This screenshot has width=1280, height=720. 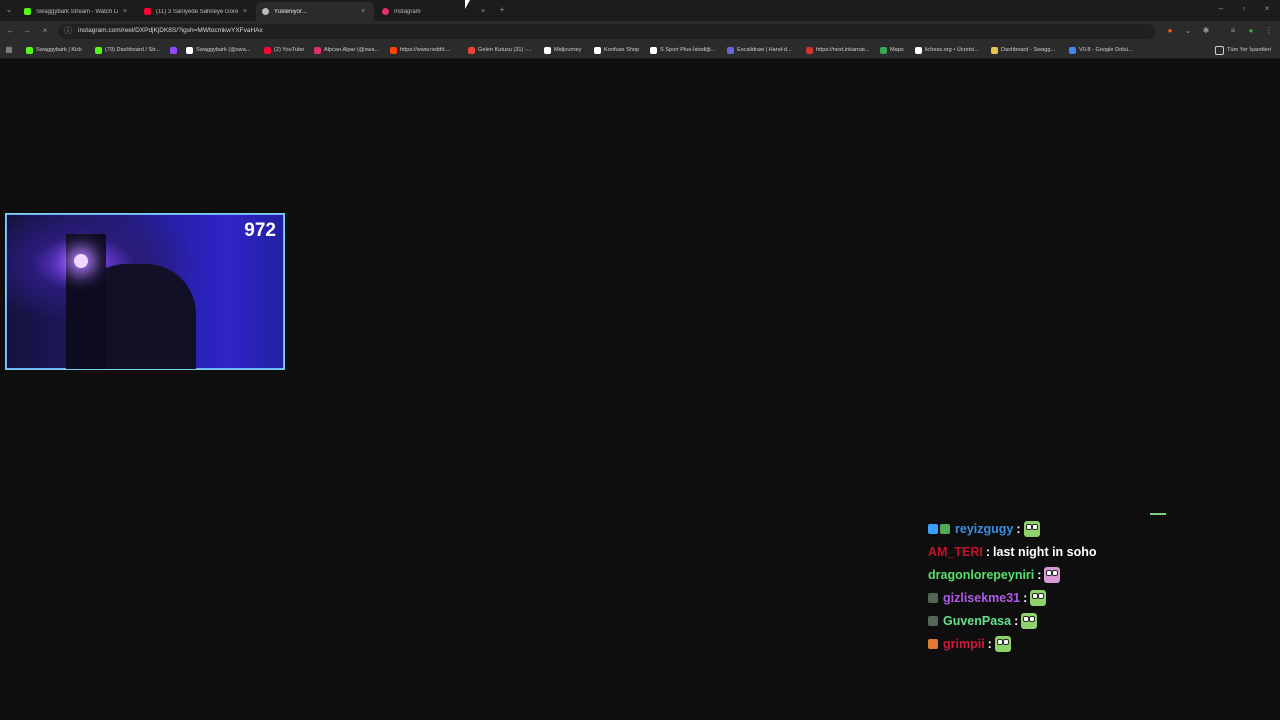 I want to click on bookmark-item: Maps, so click(x=892, y=50).